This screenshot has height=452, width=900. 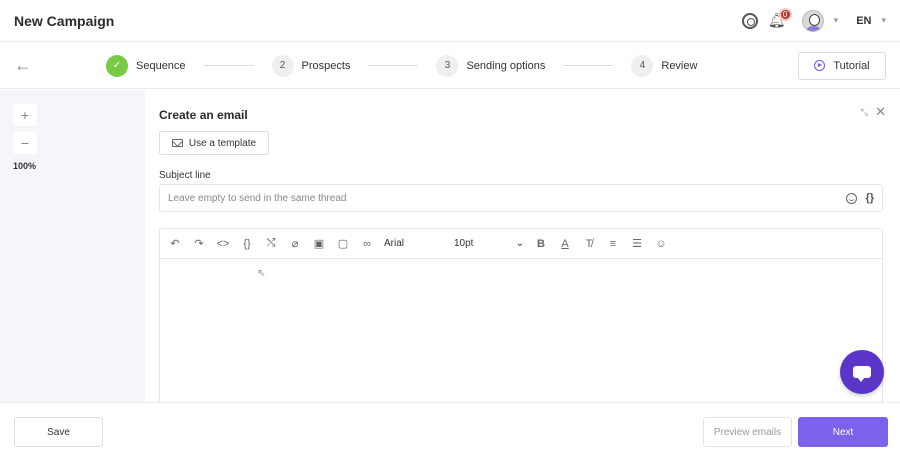 What do you see at coordinates (613, 244) in the screenshot?
I see `align-icon: ≡` at bounding box center [613, 244].